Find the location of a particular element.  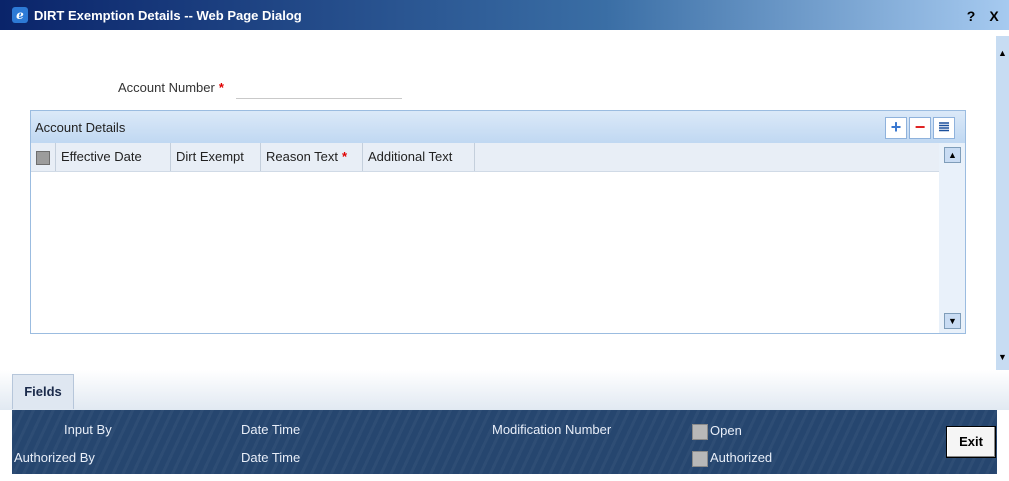

select-all-cell is located at coordinates (43, 157).